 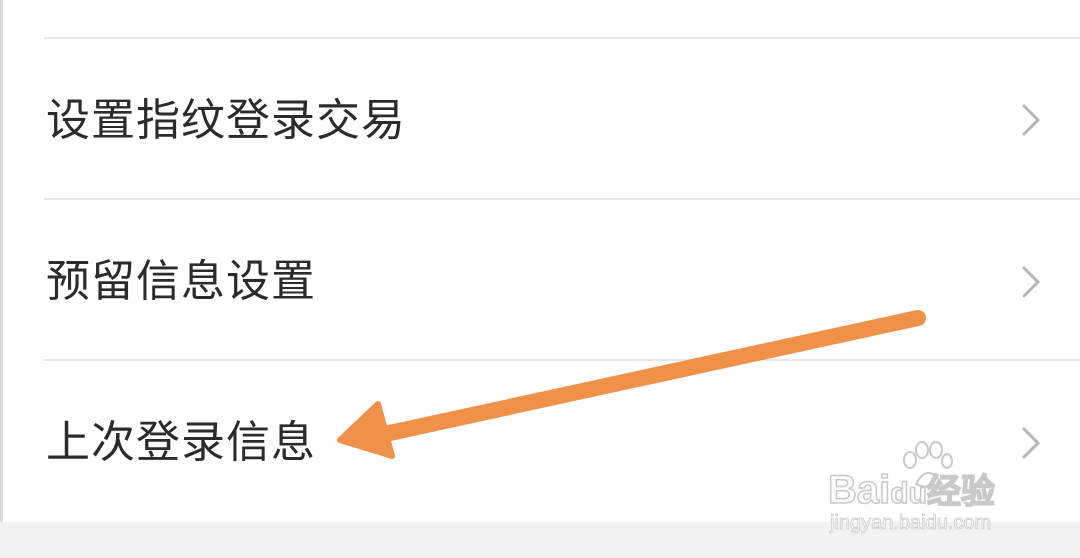 What do you see at coordinates (181, 281) in the screenshot?
I see `settings-item-label: 预留信息设置` at bounding box center [181, 281].